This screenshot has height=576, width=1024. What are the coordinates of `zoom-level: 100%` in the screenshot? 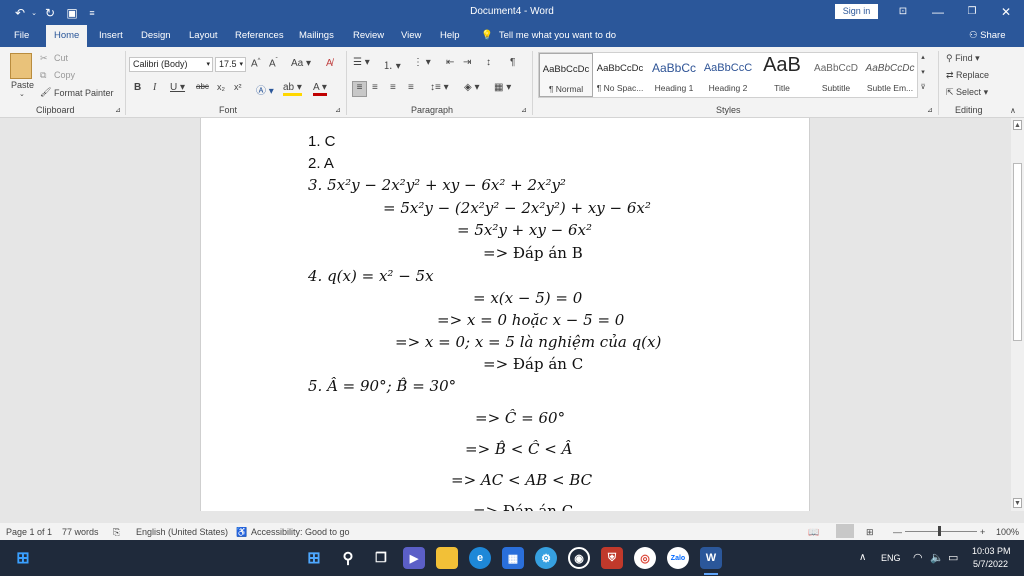 It's located at (1007, 532).